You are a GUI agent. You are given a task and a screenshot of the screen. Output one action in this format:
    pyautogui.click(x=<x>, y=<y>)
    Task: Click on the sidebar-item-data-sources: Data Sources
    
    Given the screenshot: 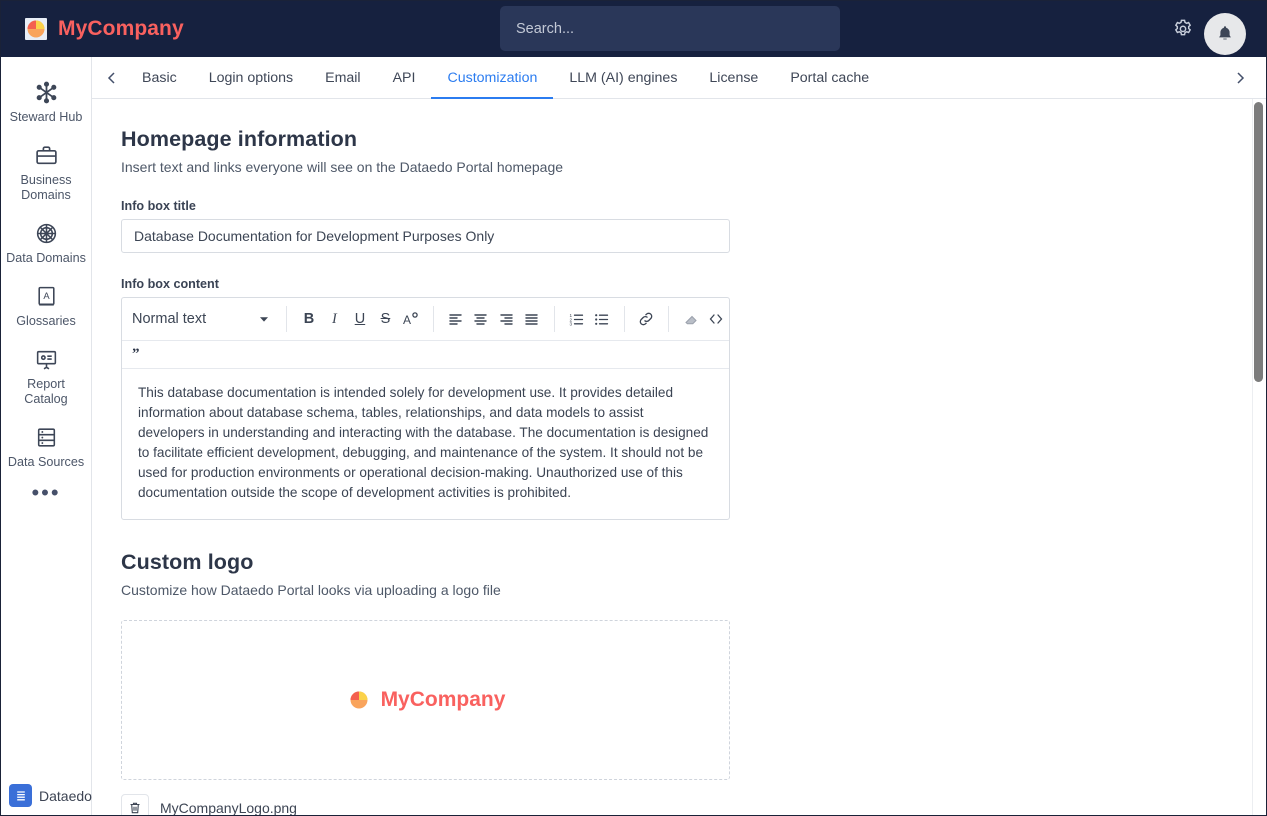 What is the action you would take?
    pyautogui.click(x=46, y=447)
    